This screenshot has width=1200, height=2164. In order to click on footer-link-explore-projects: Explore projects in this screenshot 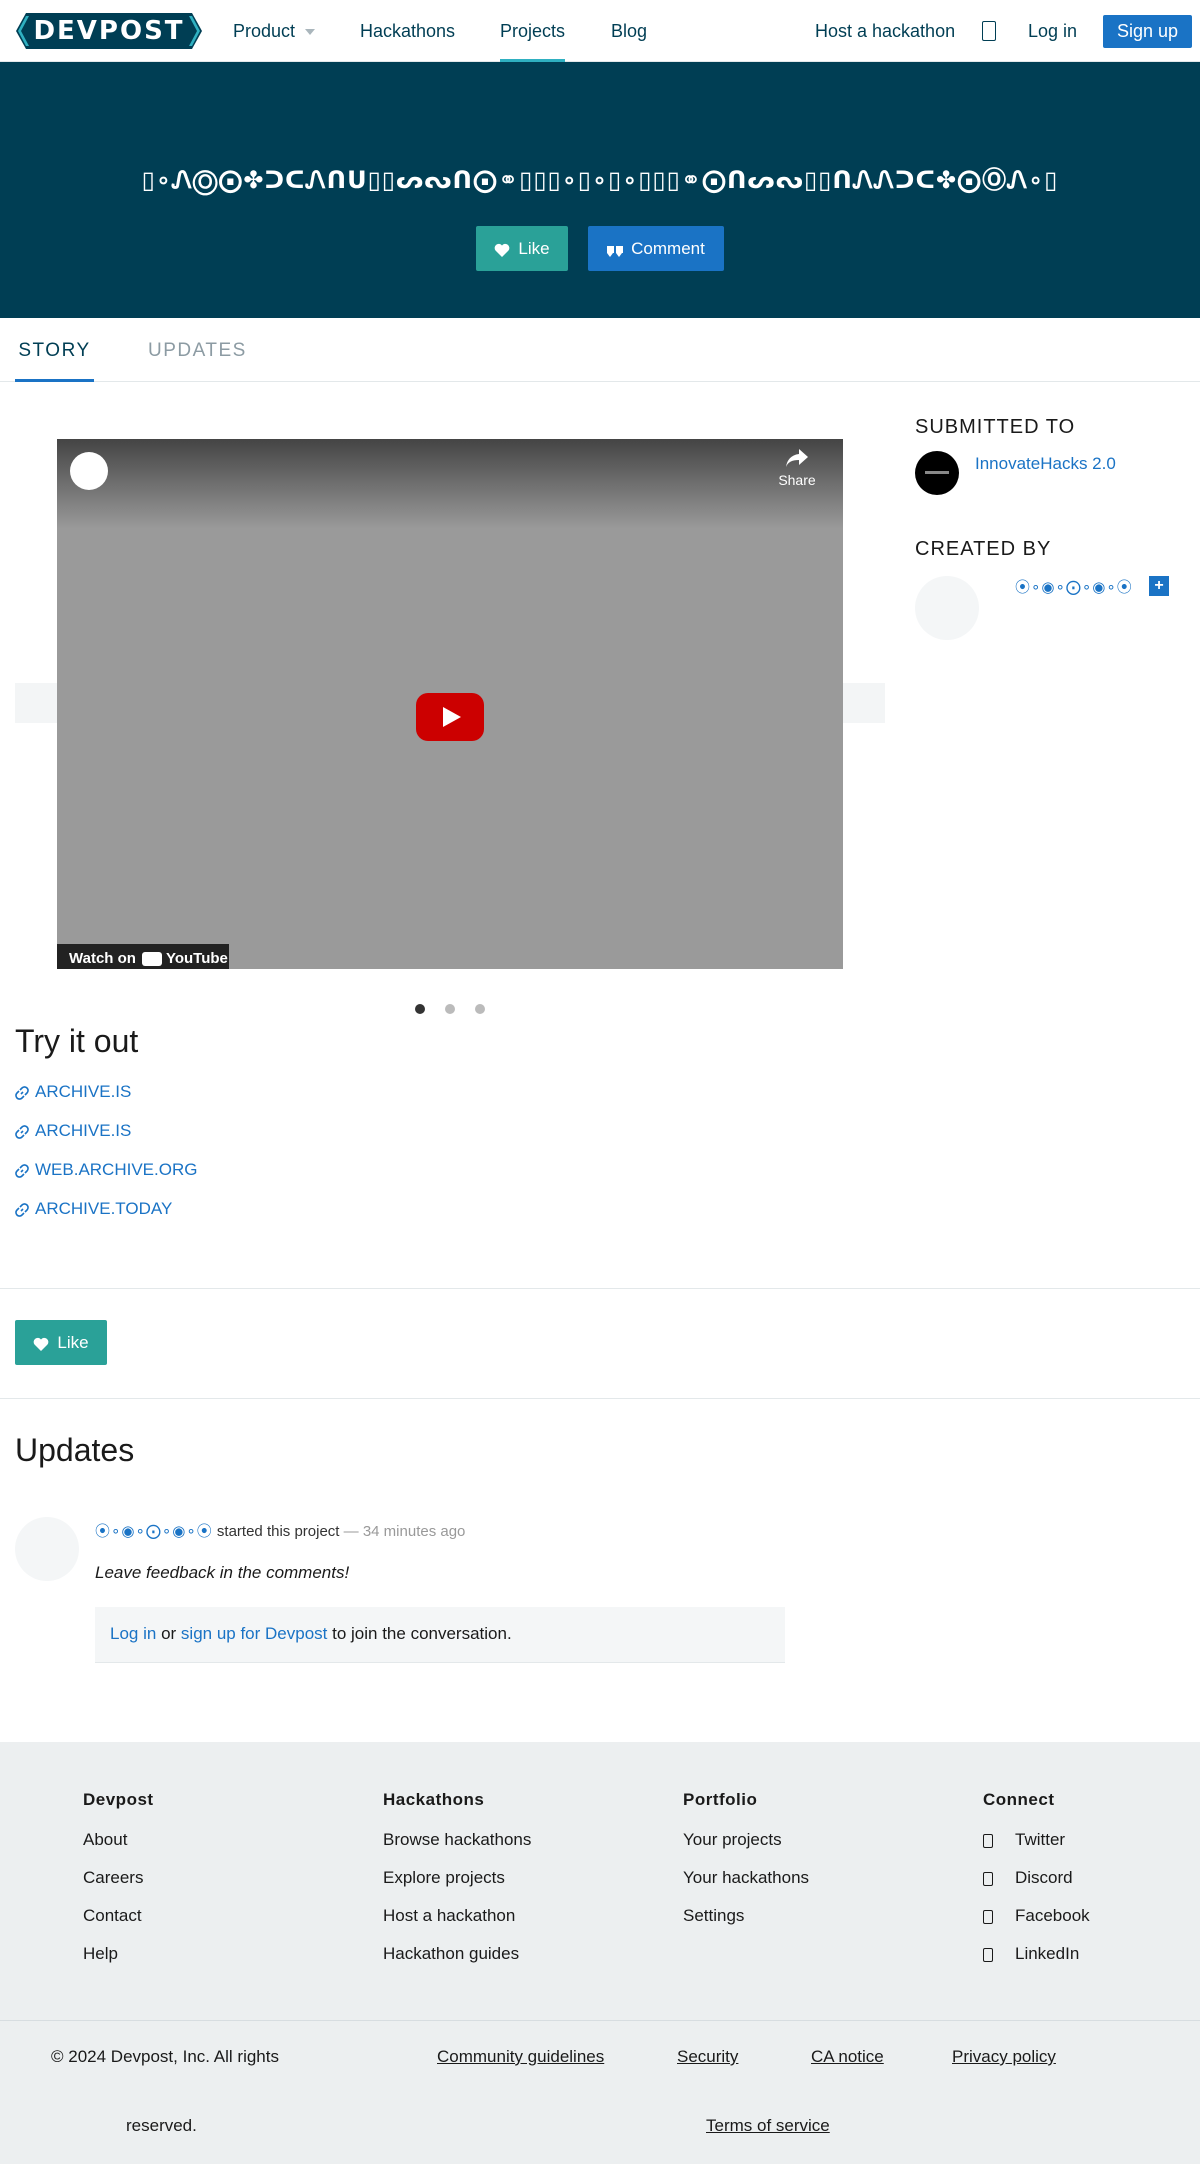, I will do `click(508, 1887)`.